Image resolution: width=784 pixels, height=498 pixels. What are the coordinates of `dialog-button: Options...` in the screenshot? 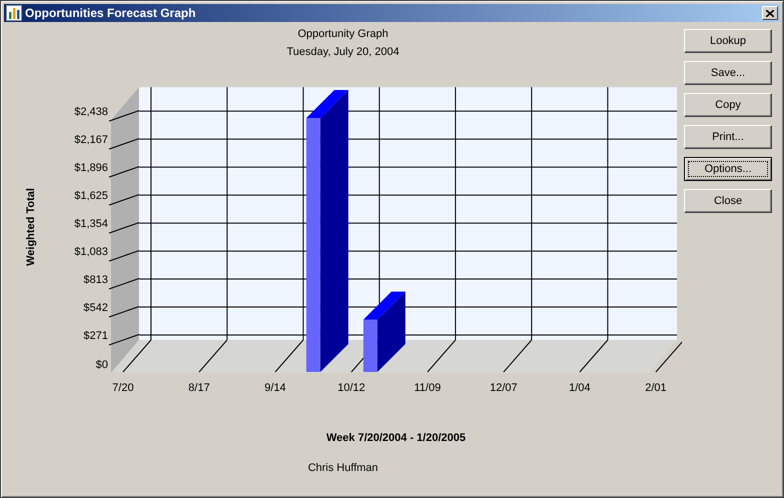 It's located at (728, 169).